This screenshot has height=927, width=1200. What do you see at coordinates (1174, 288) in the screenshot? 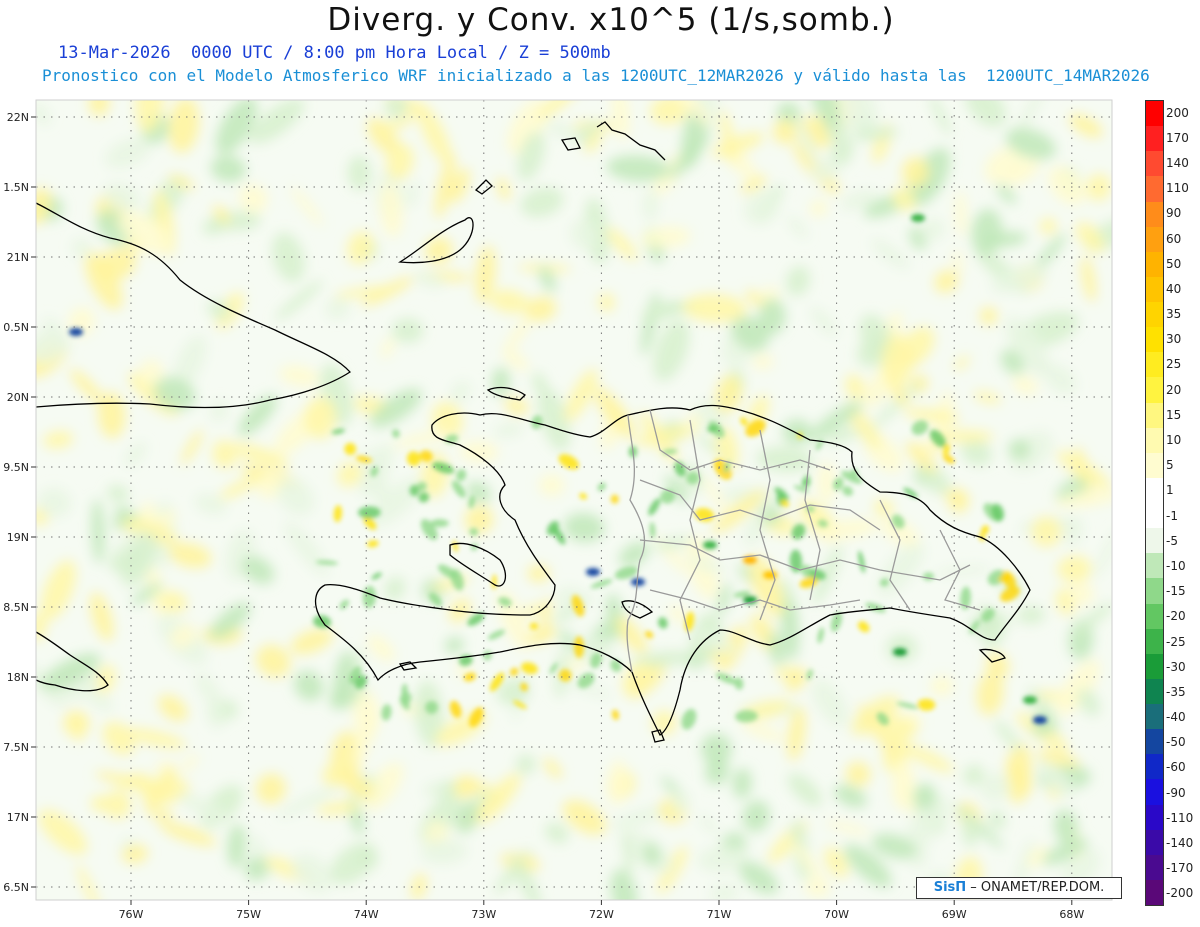
I see `colorbar-label: 40` at bounding box center [1174, 288].